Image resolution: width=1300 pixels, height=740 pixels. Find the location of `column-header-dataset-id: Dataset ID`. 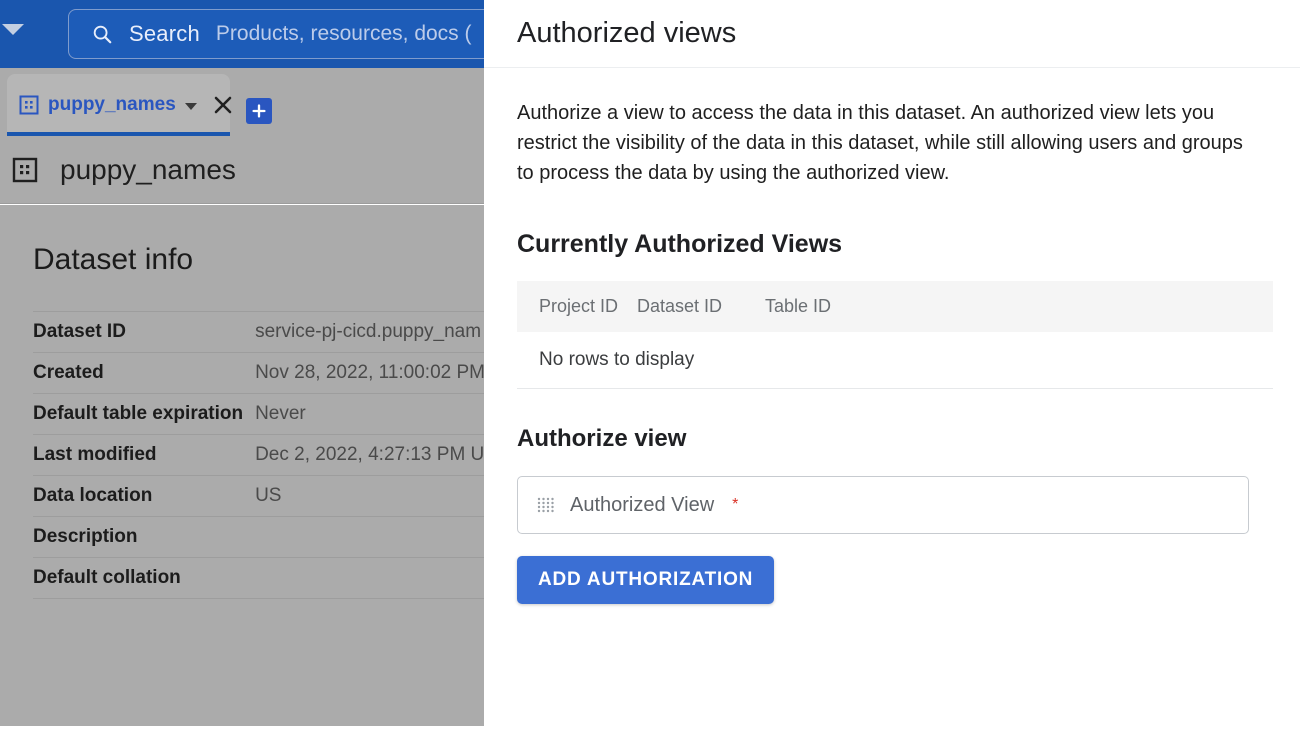

column-header-dataset-id: Dataset ID is located at coordinates (701, 306).